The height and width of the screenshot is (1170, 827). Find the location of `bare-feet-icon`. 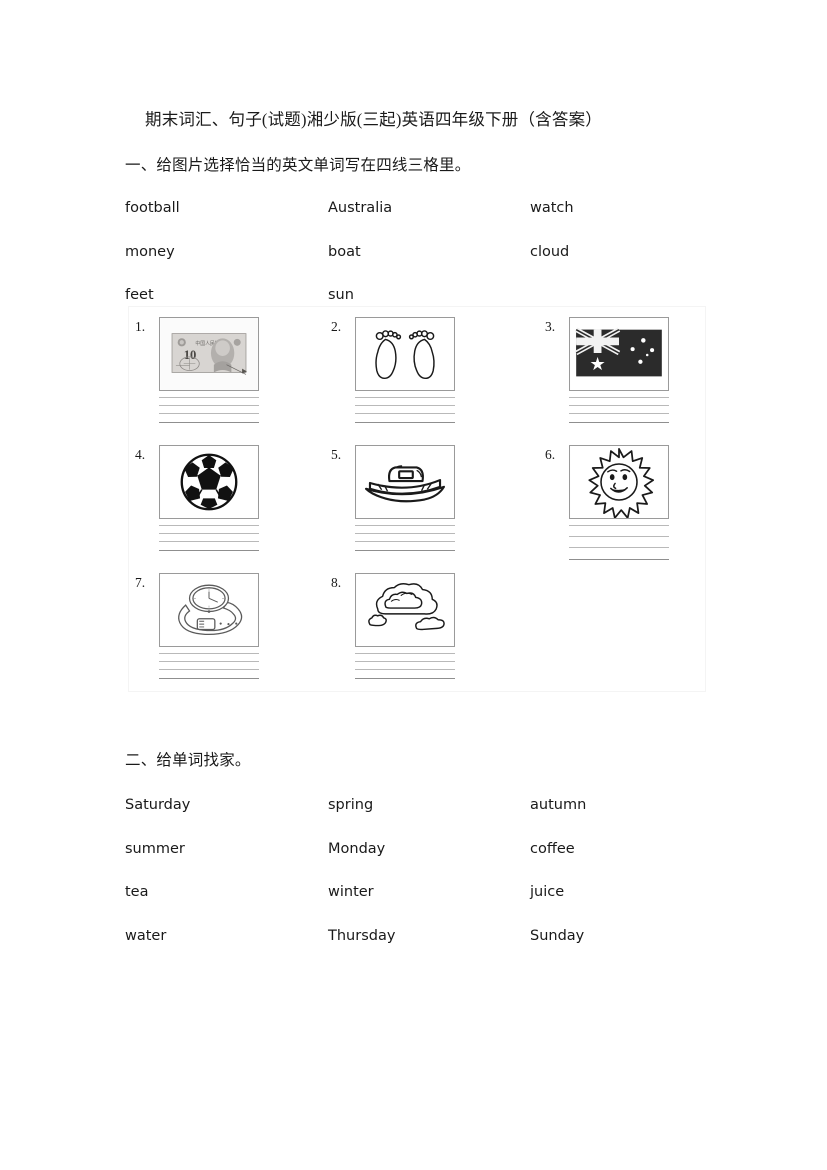

bare-feet-icon is located at coordinates (405, 354).